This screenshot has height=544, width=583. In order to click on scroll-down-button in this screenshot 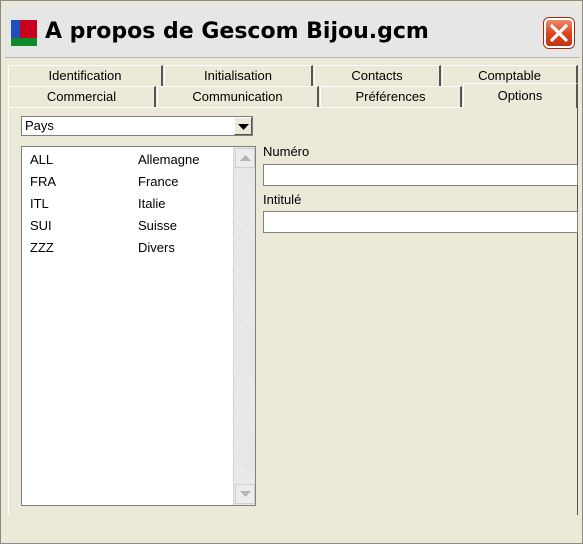, I will do `click(245, 494)`.